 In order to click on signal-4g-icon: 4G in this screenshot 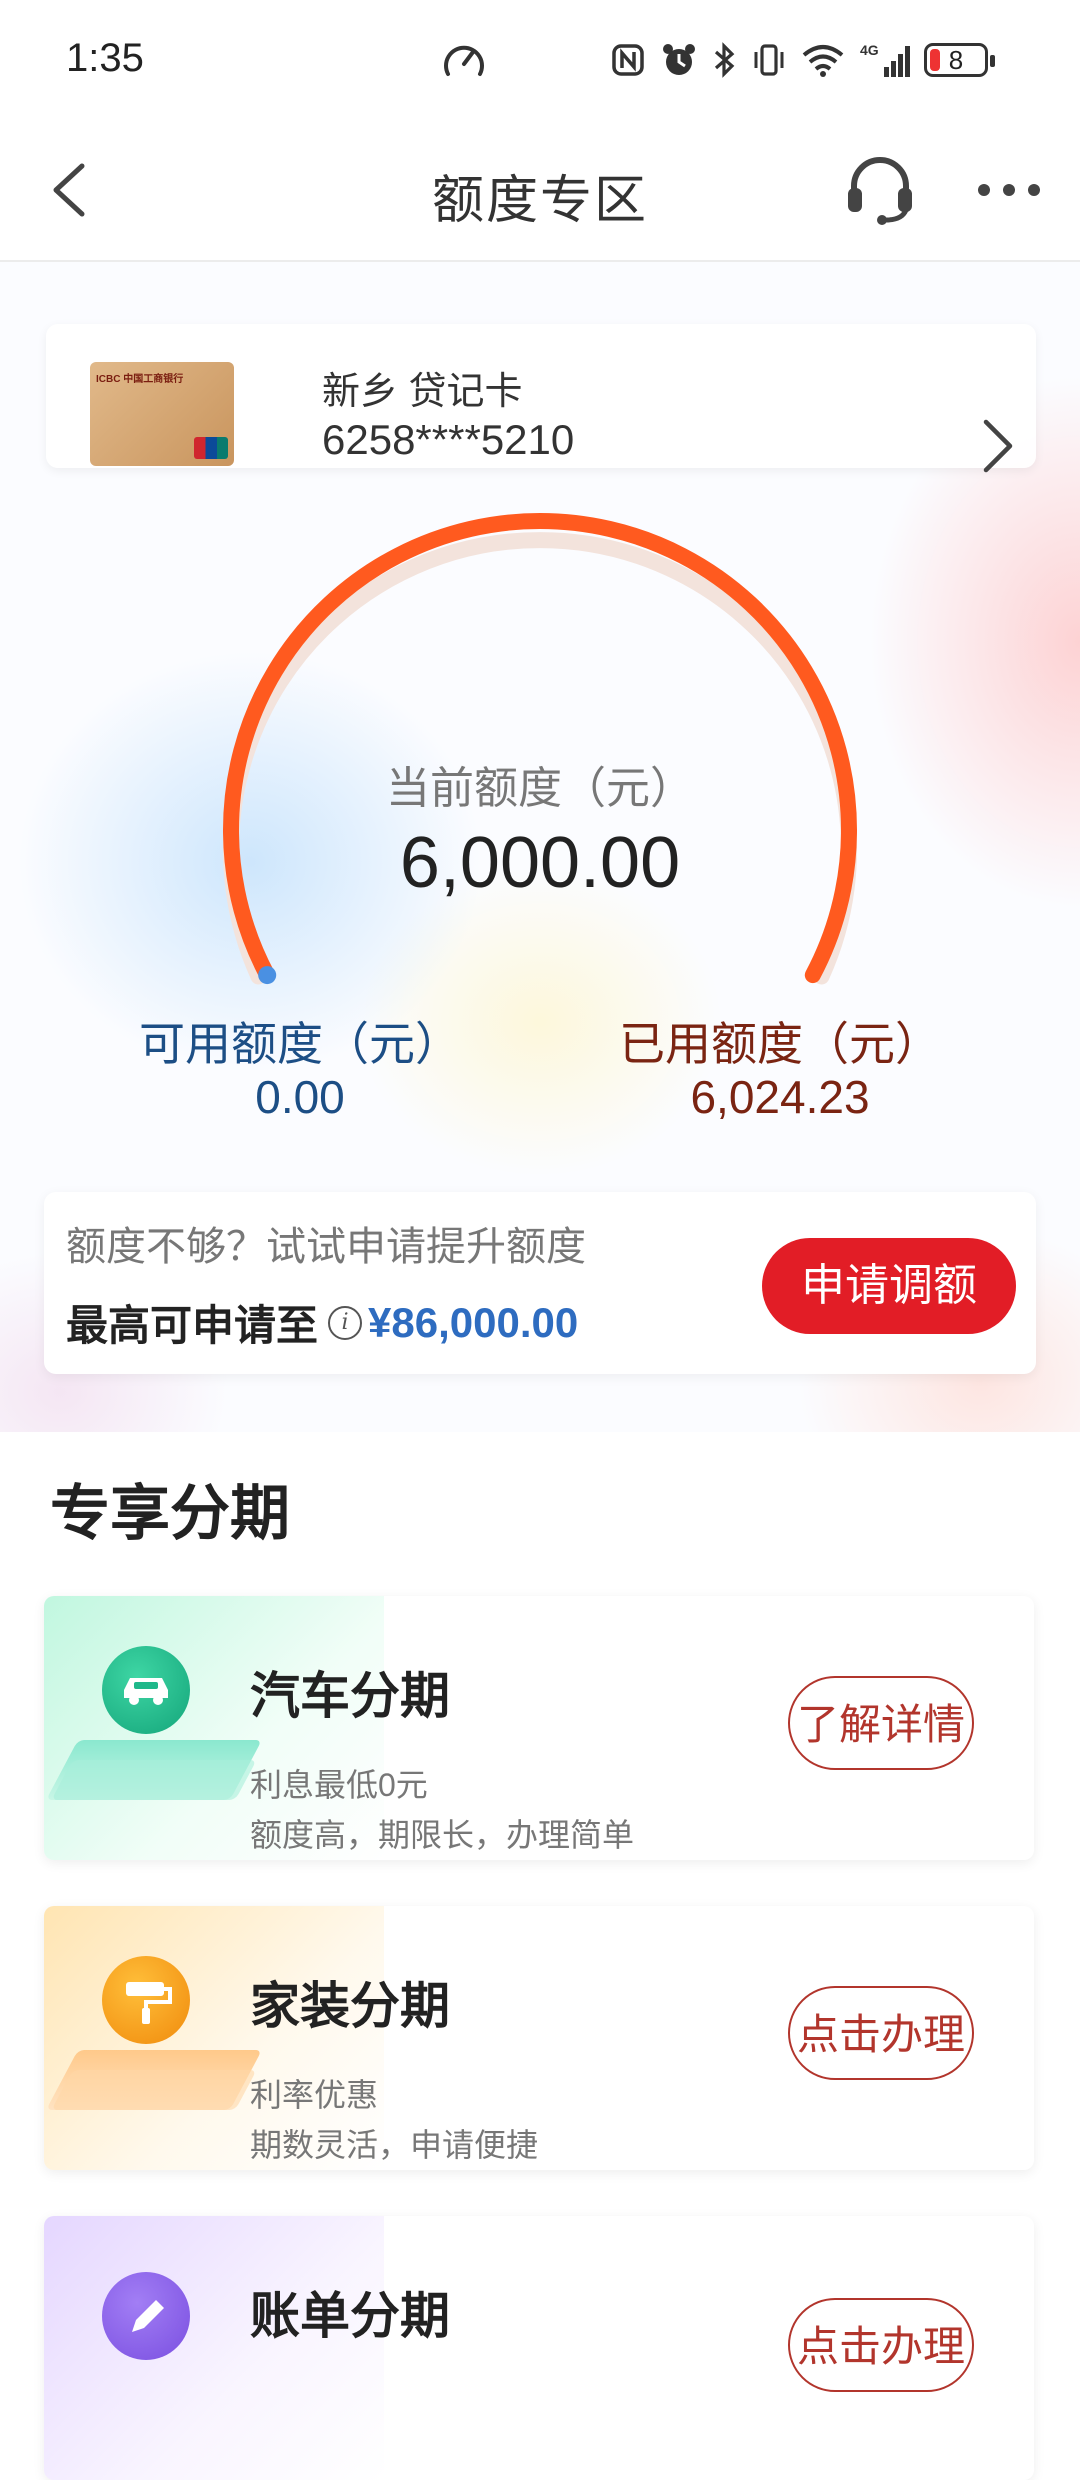, I will do `click(885, 59)`.